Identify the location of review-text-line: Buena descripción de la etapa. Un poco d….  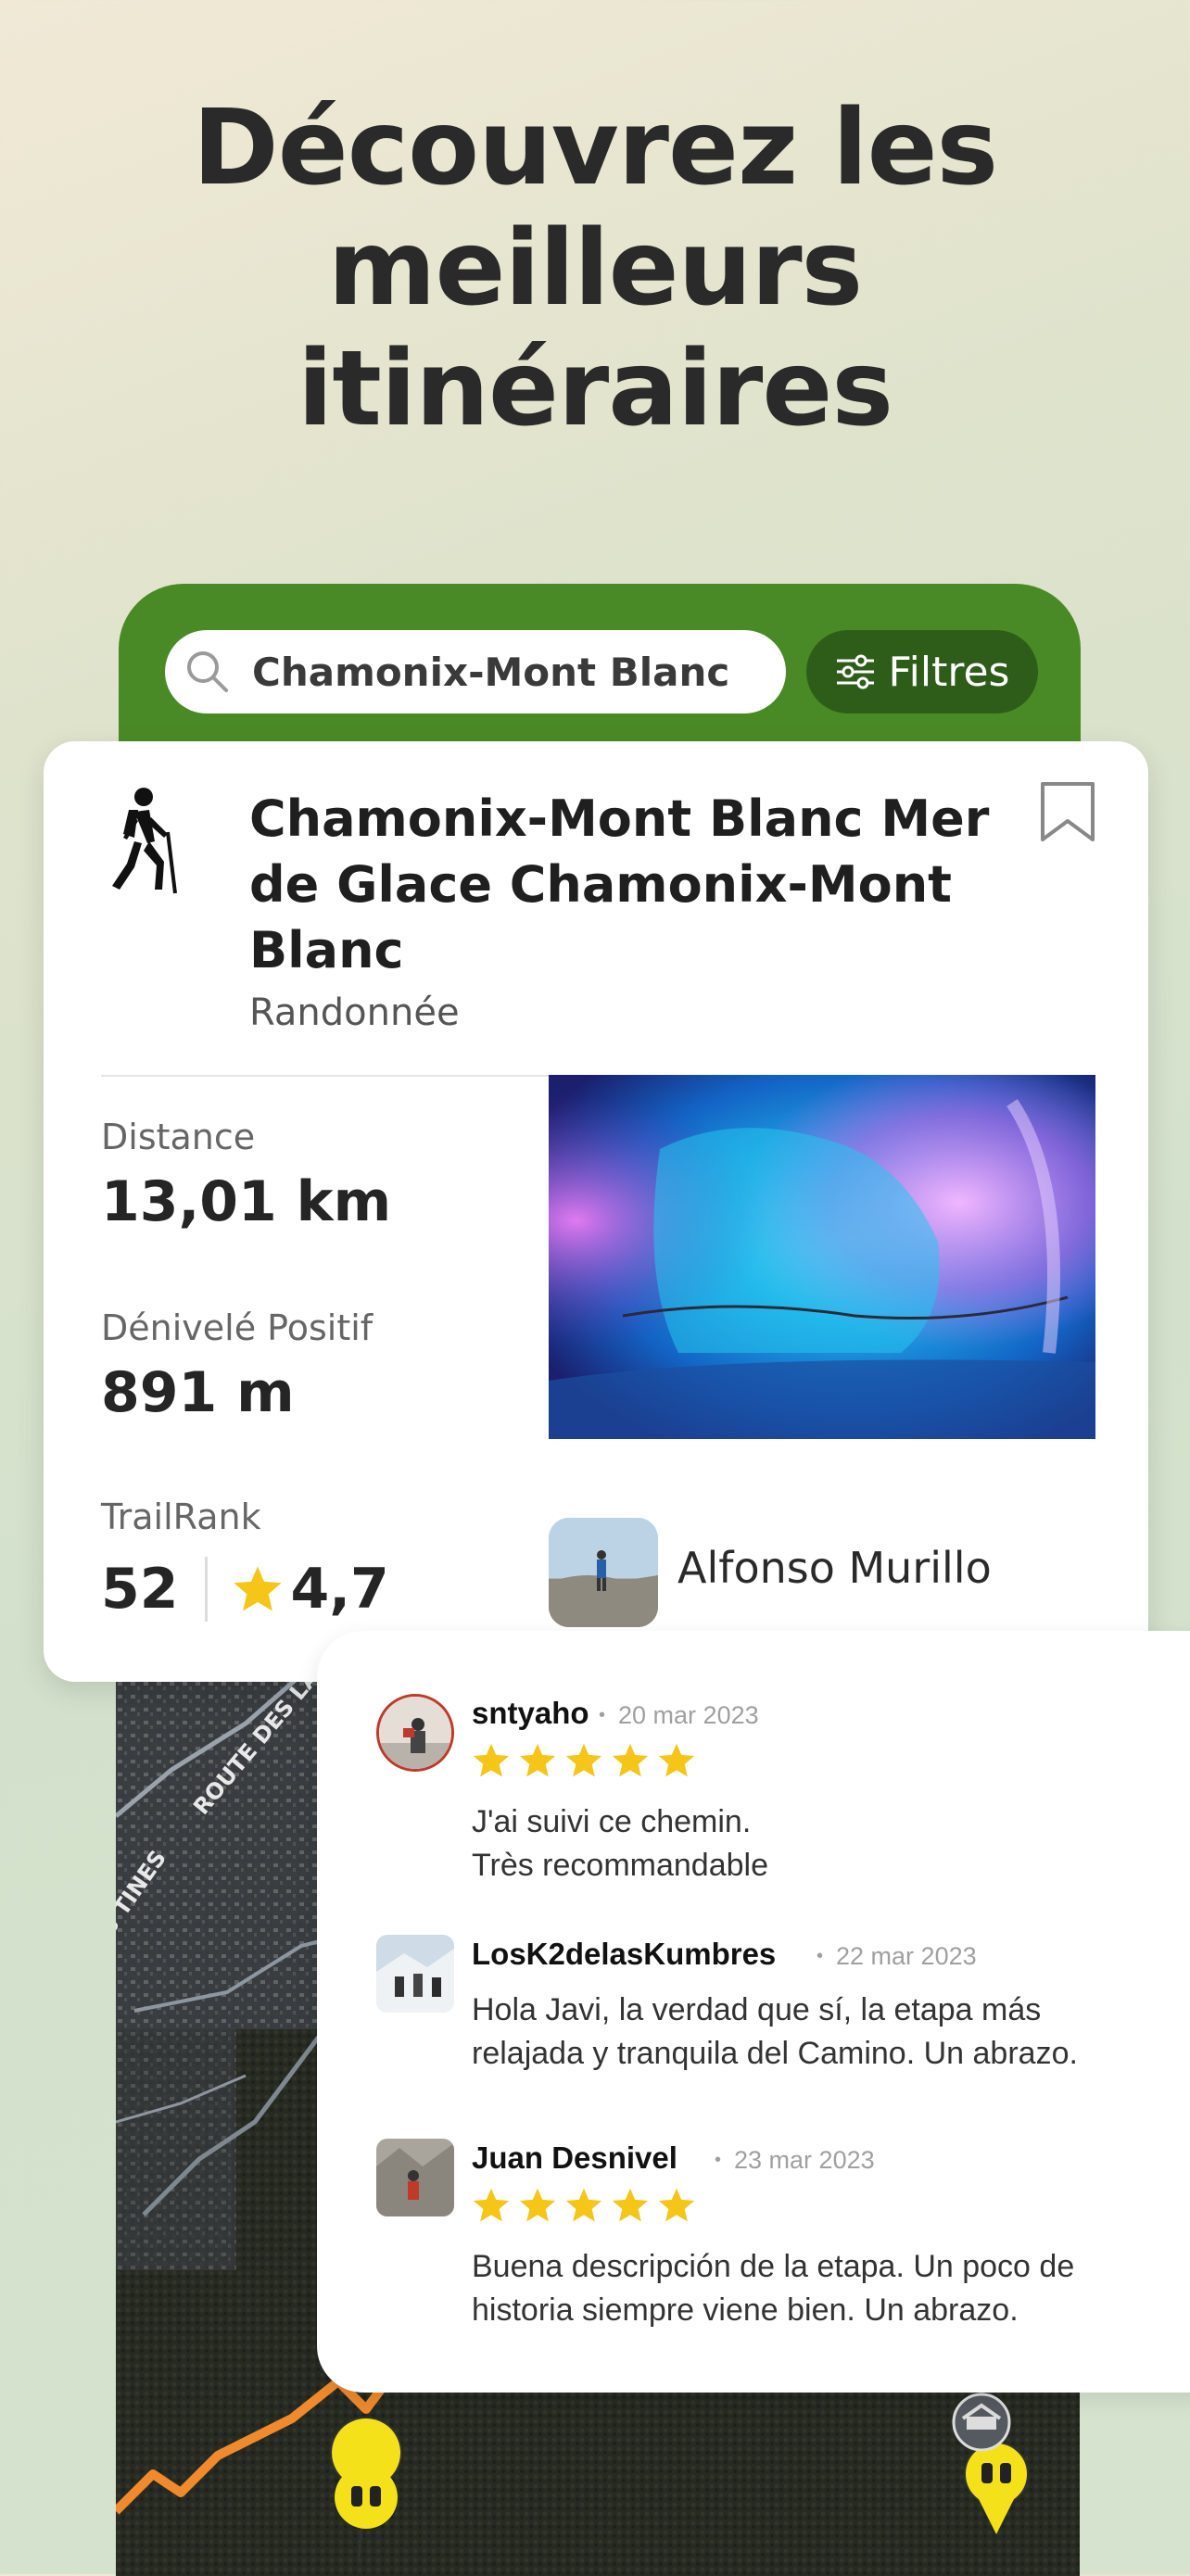
(773, 2266).